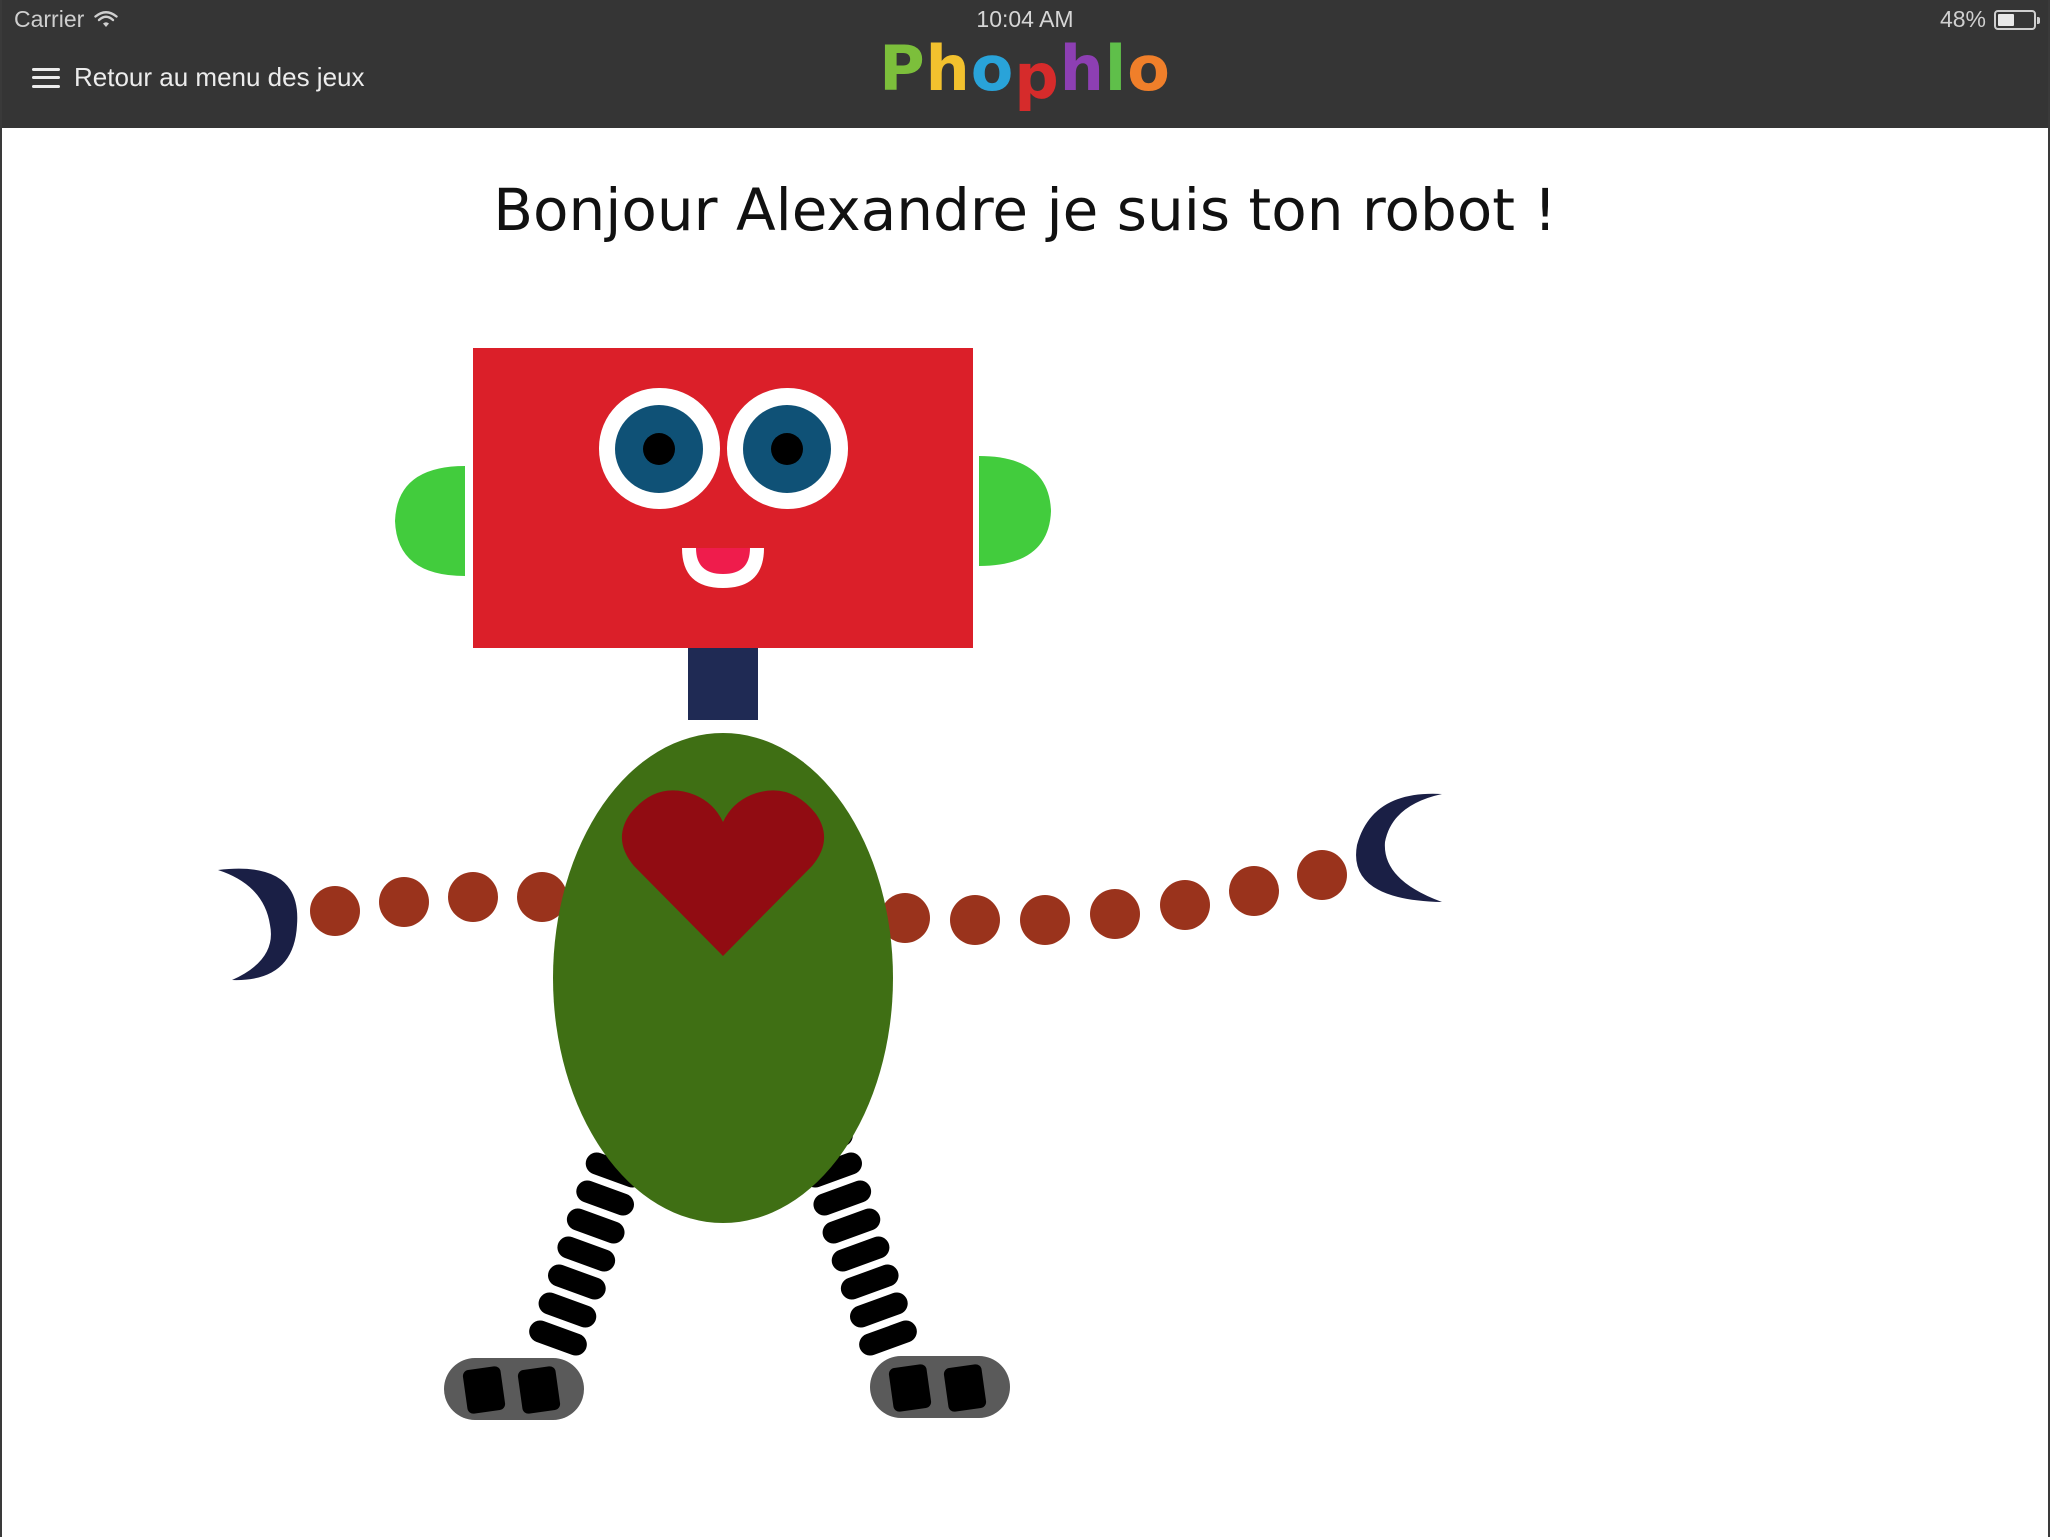 The image size is (2050, 1537). Describe the element at coordinates (514, 1389) in the screenshot. I see `left-foot` at that location.